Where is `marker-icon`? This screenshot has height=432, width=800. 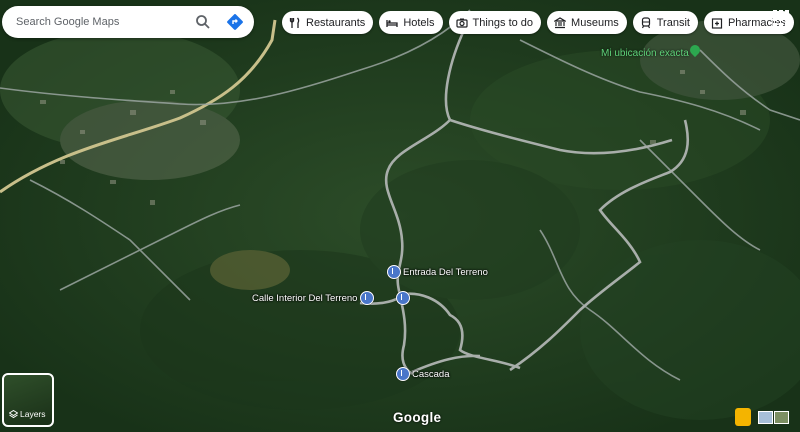 marker-icon is located at coordinates (403, 298).